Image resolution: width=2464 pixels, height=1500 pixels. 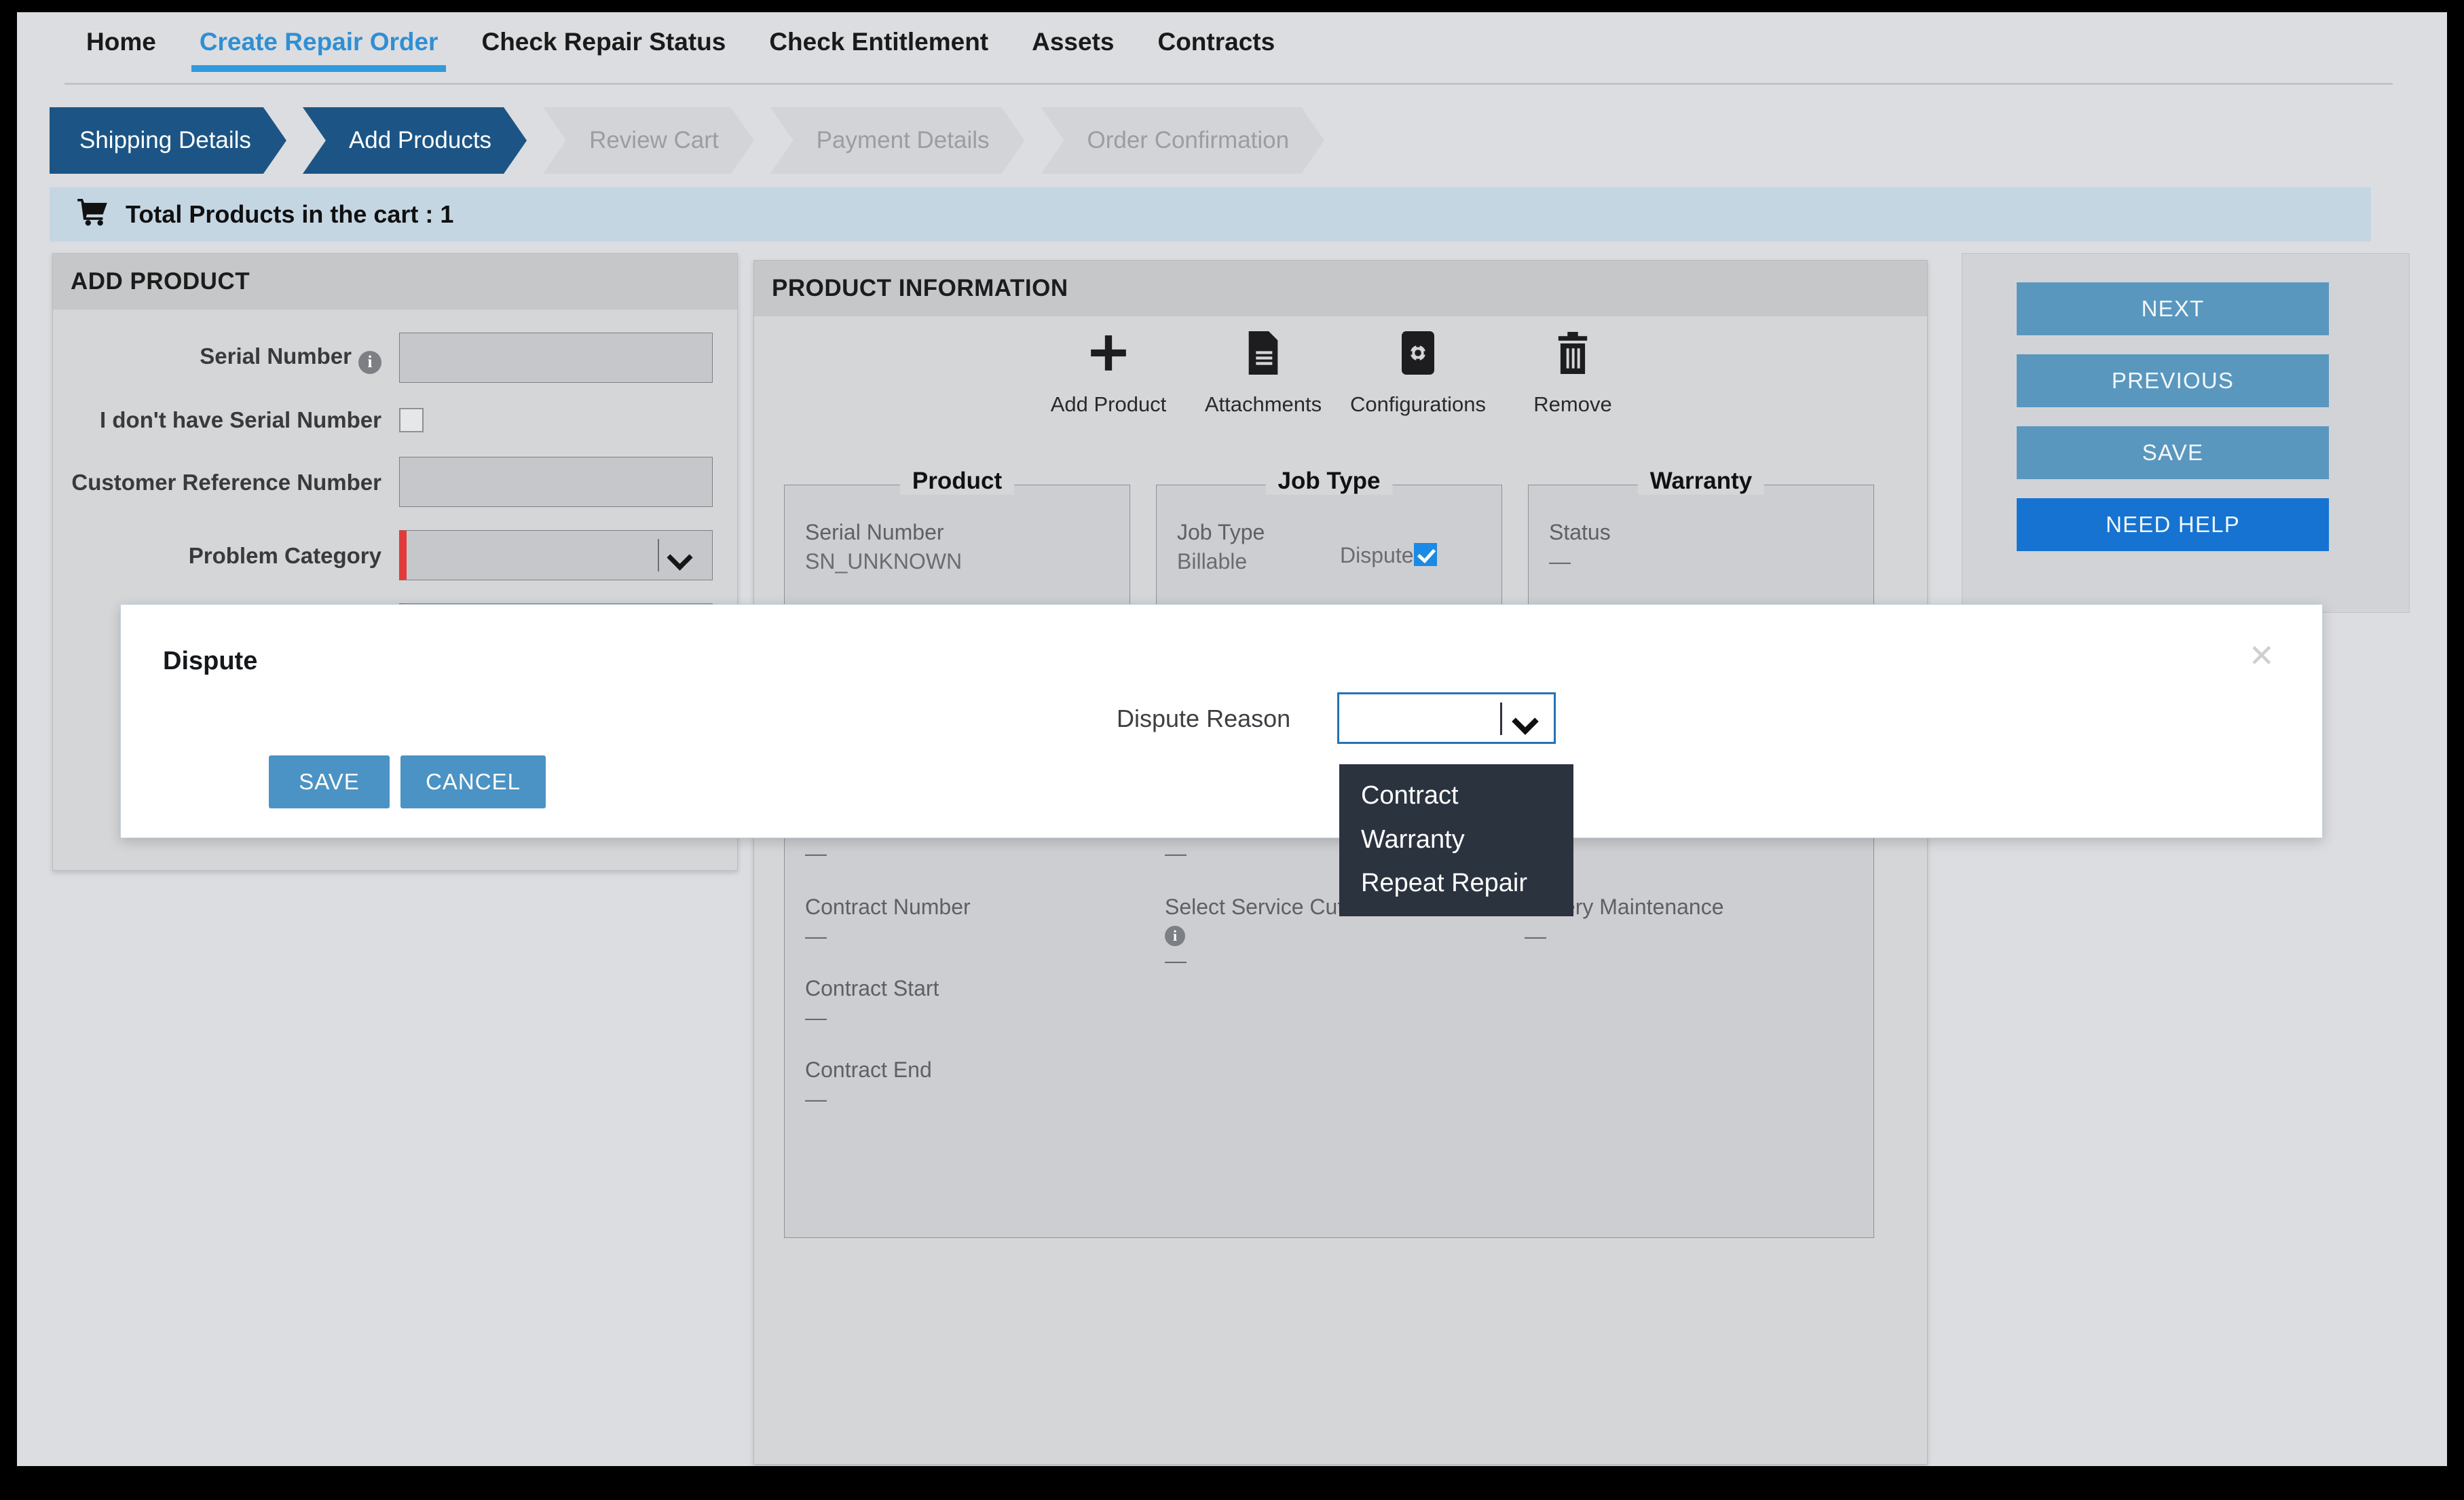 What do you see at coordinates (330, 782) in the screenshot?
I see `dispute-modal-save-button: SAVE` at bounding box center [330, 782].